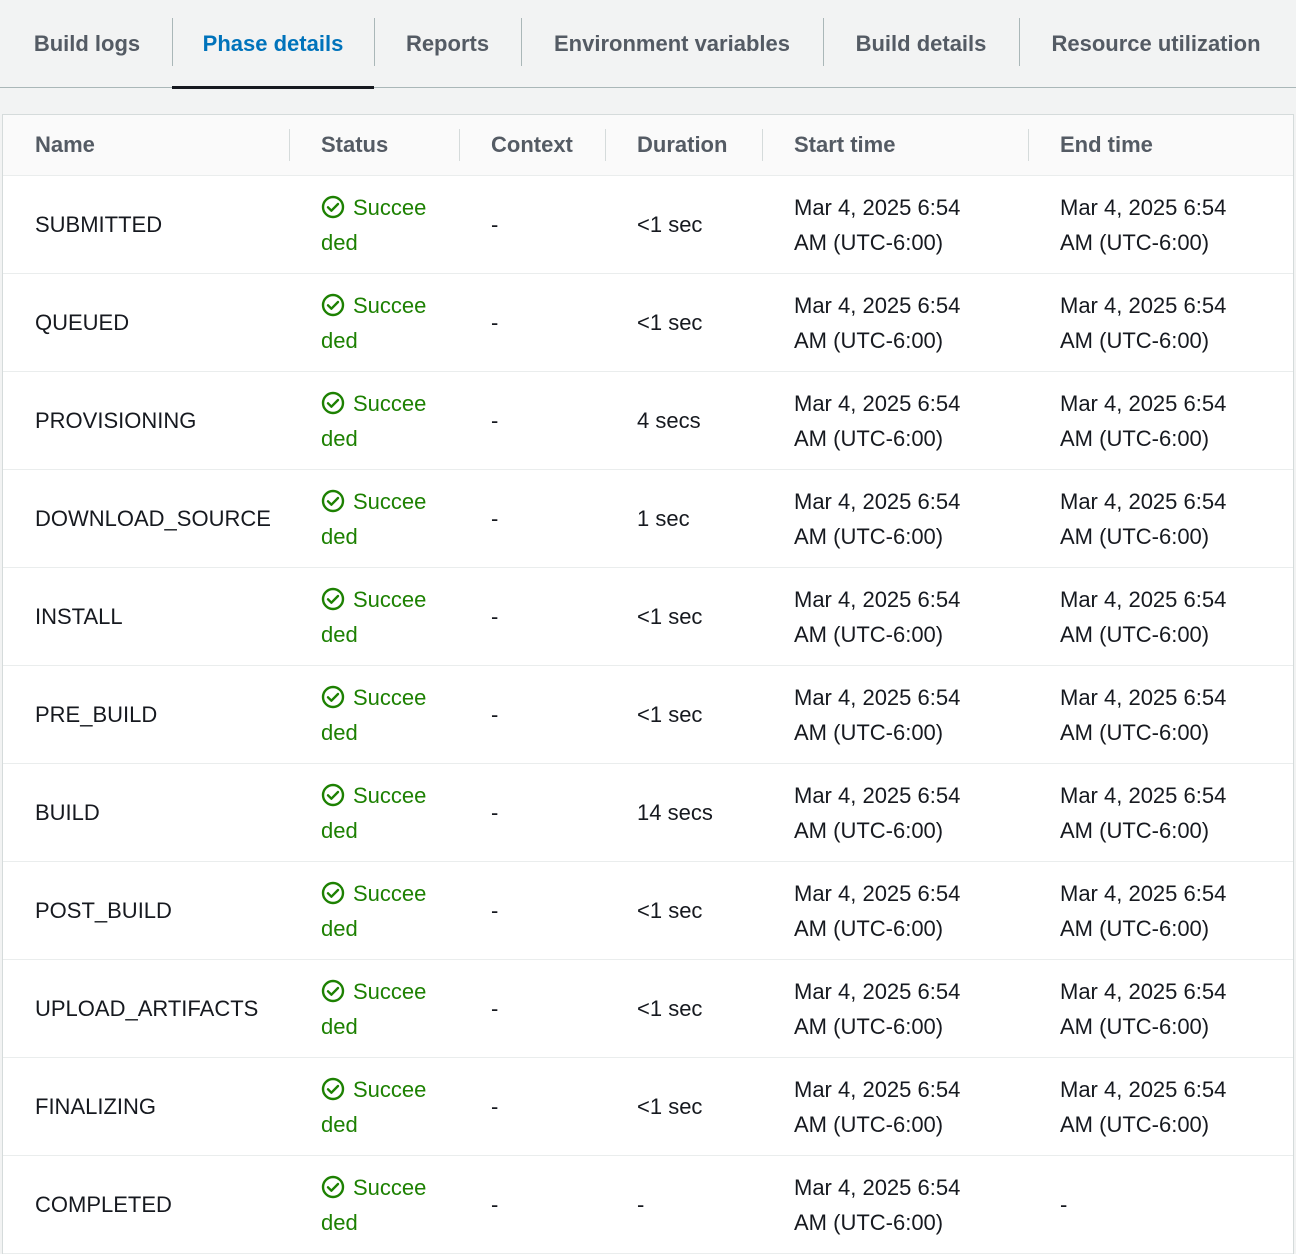  I want to click on column-header-end-time: End time, so click(1160, 145).